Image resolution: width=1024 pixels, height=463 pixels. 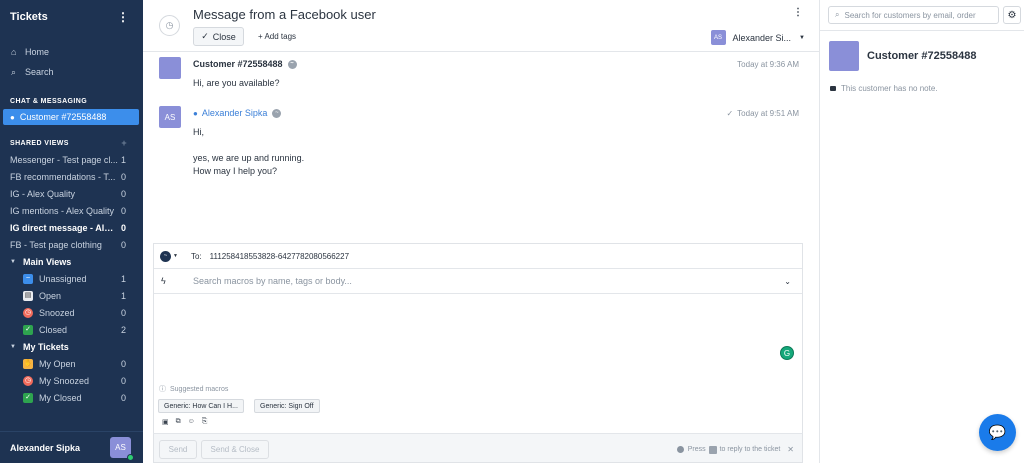 What do you see at coordinates (49, 101) in the screenshot?
I see `section-label: CHAT & MESSAGING` at bounding box center [49, 101].